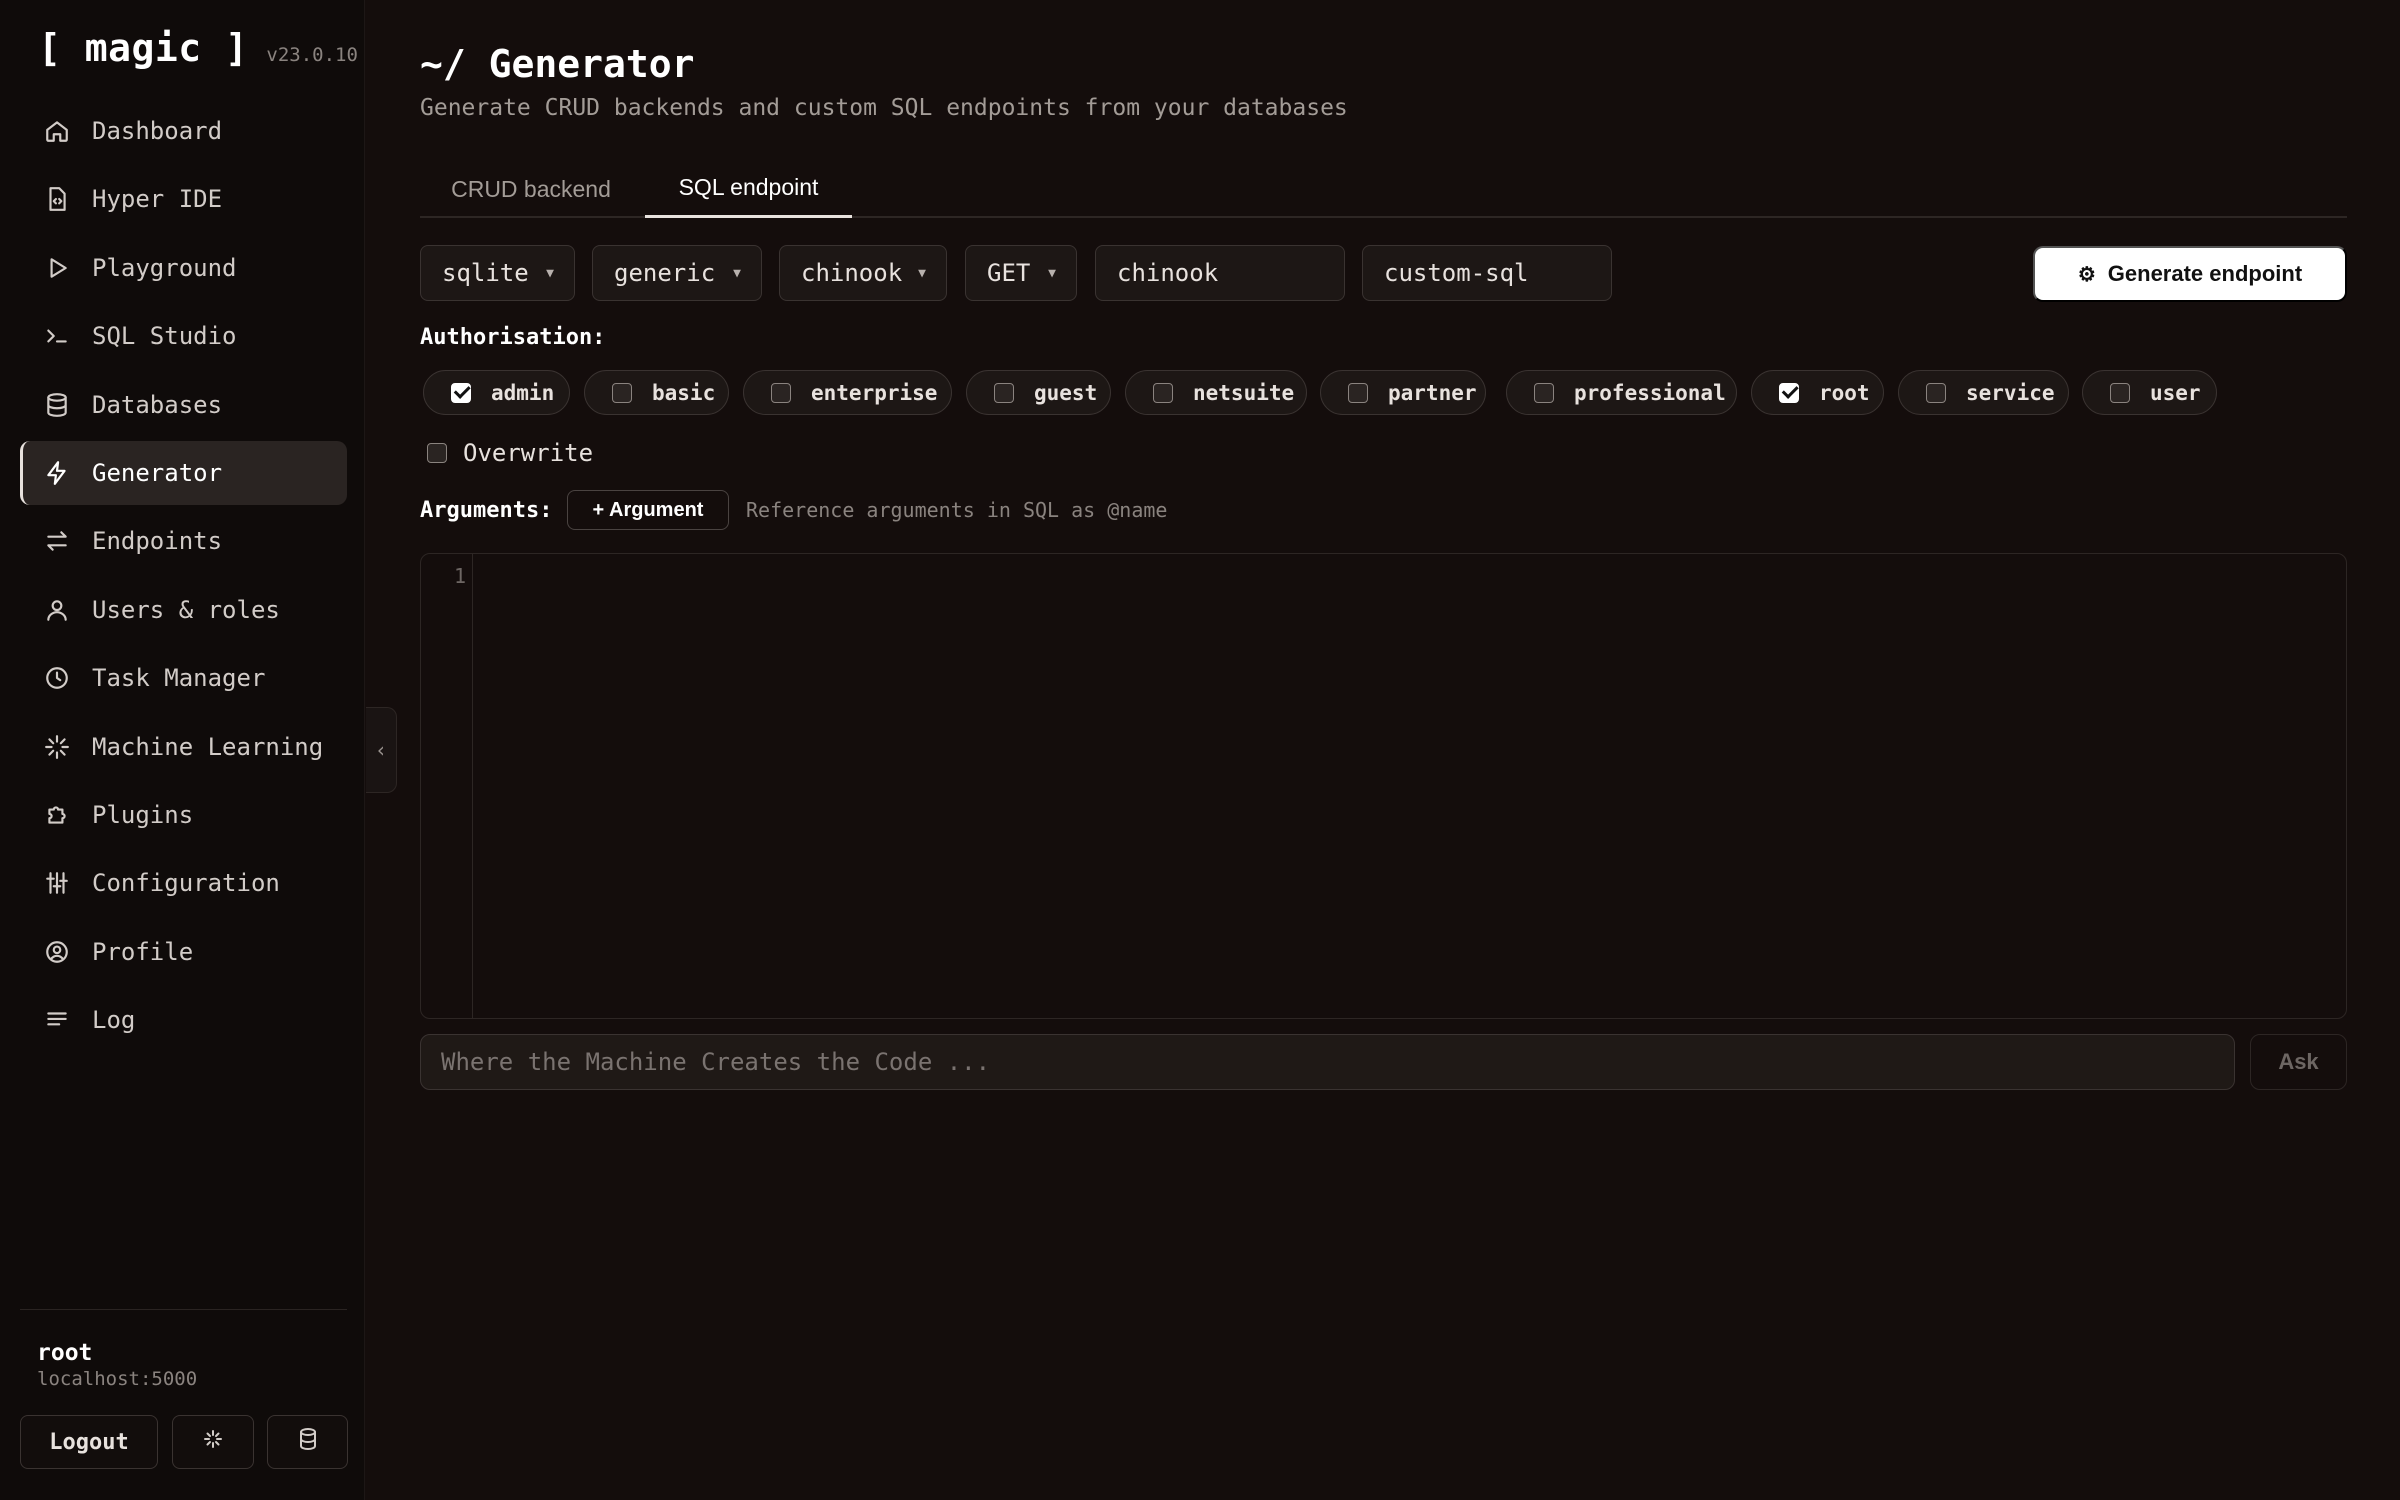 The image size is (2400, 1500). I want to click on sidebar-item-playground: Playground, so click(183, 268).